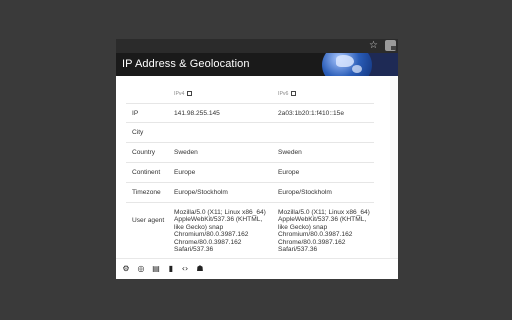 Image resolution: width=512 pixels, height=320 pixels. What do you see at coordinates (200, 269) in the screenshot?
I see `android-icon: ☗` at bounding box center [200, 269].